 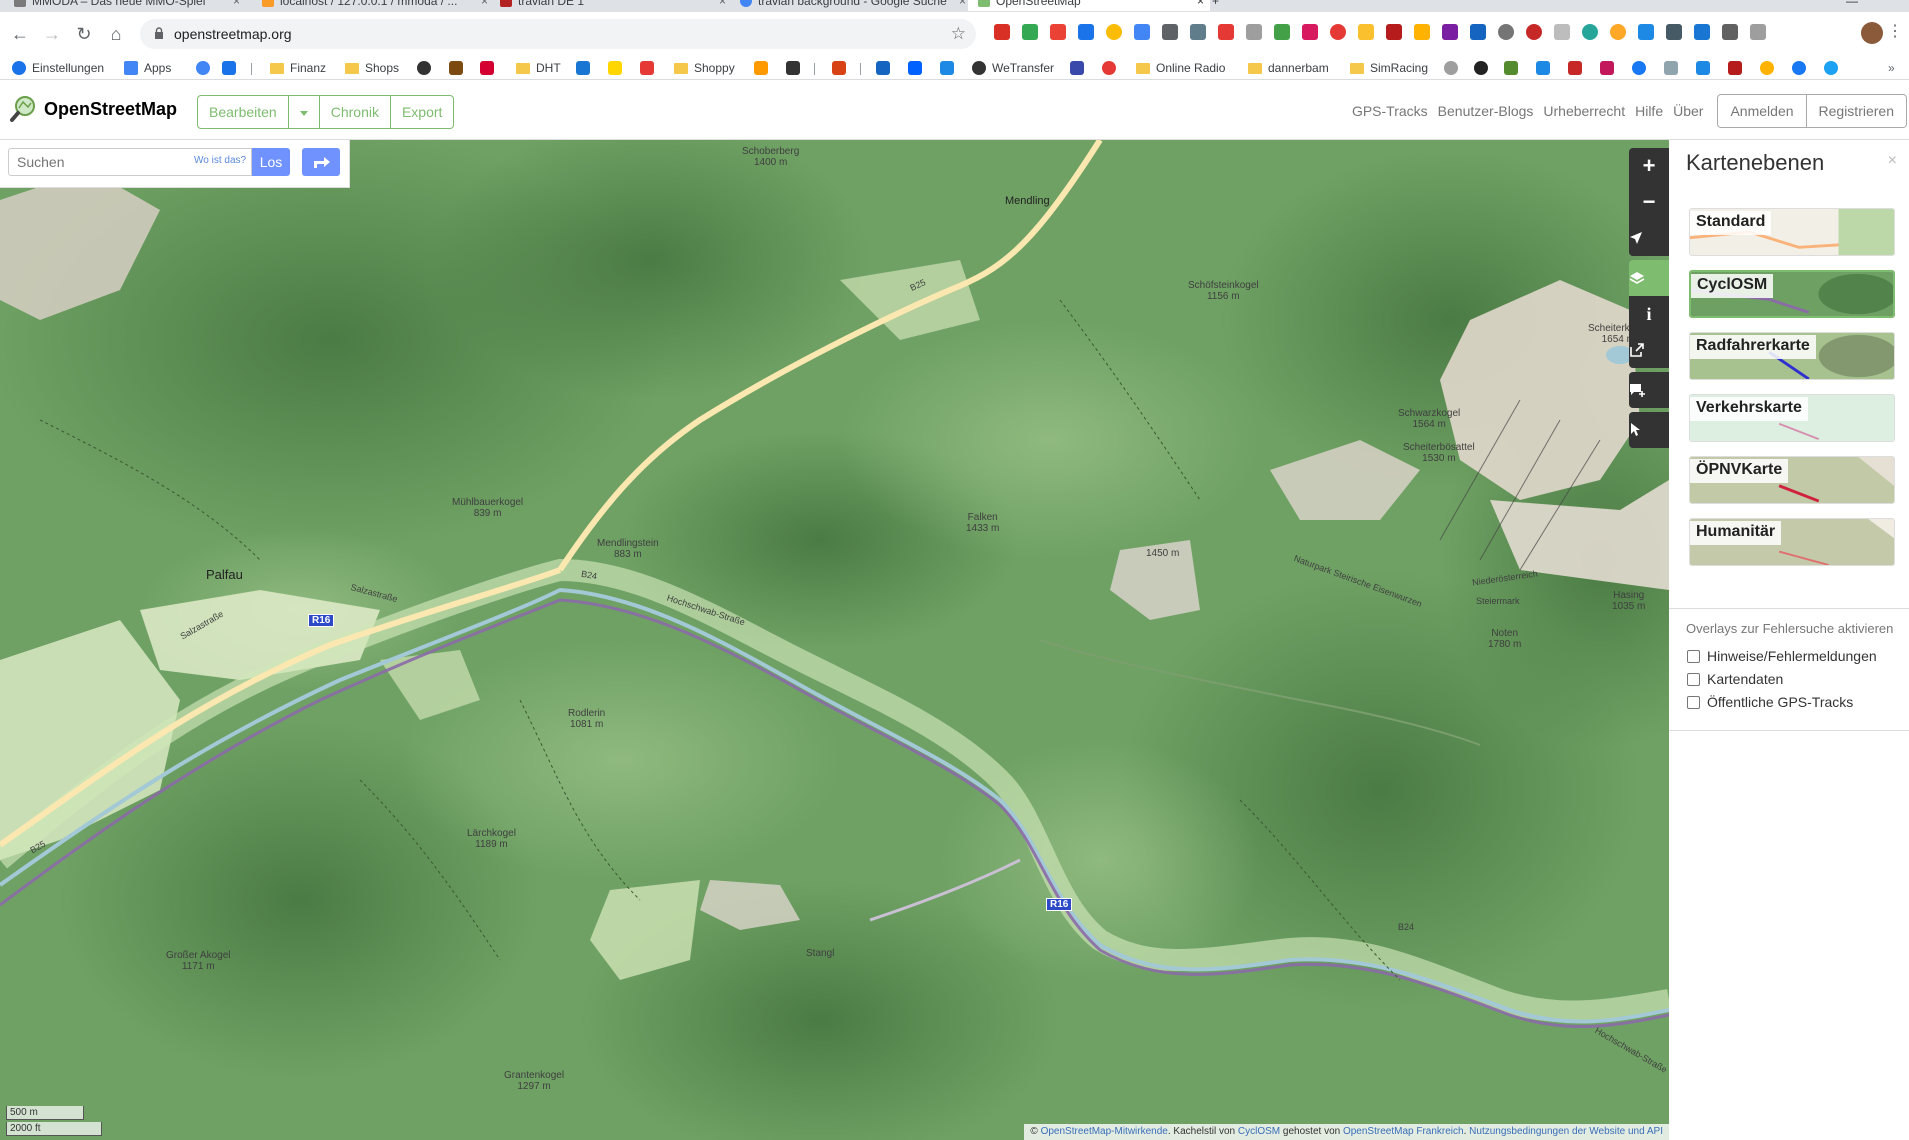 I want to click on bookmark-wetransfer: WeTransfer, so click(x=1013, y=68).